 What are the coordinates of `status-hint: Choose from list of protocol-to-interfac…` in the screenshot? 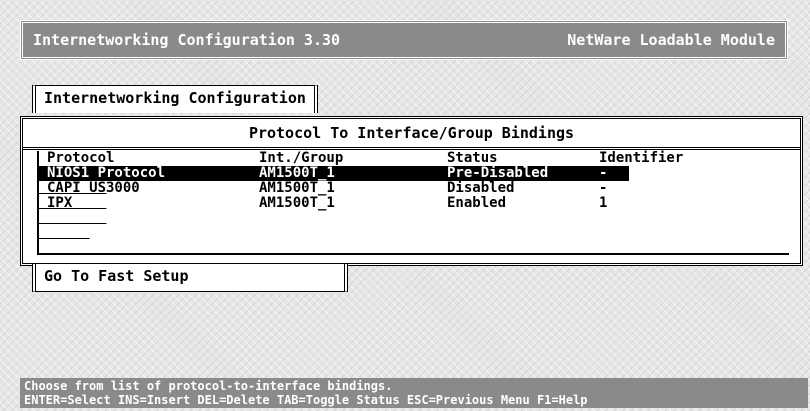 It's located at (208, 386).